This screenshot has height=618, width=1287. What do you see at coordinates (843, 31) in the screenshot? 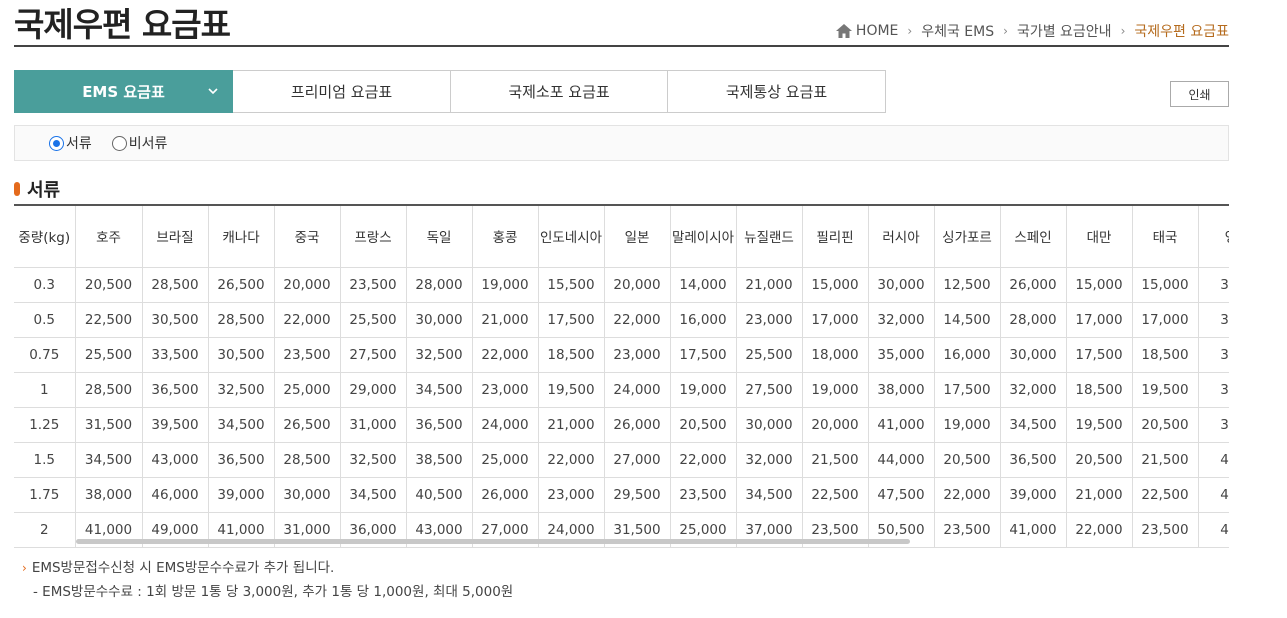
I see `home-icon` at bounding box center [843, 31].